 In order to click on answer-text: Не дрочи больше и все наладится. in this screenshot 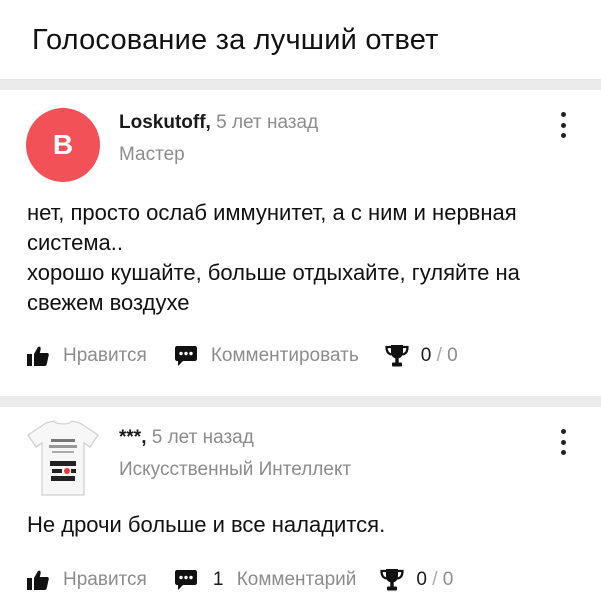, I will do `click(297, 525)`.